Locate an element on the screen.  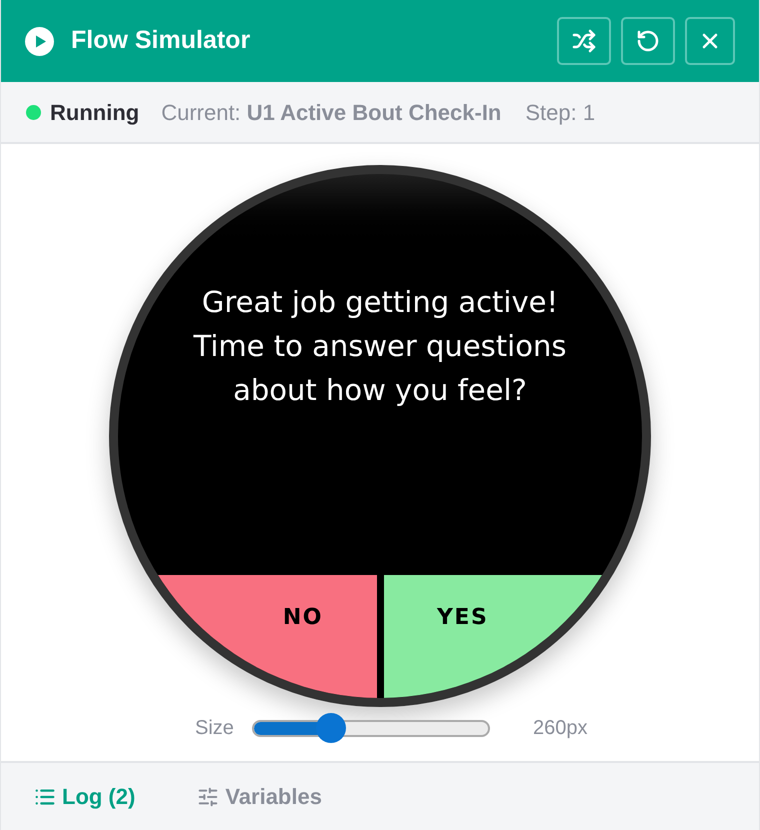
watch-message: Great job getting active! Time to answer questions about how you feel? is located at coordinates (380, 346).